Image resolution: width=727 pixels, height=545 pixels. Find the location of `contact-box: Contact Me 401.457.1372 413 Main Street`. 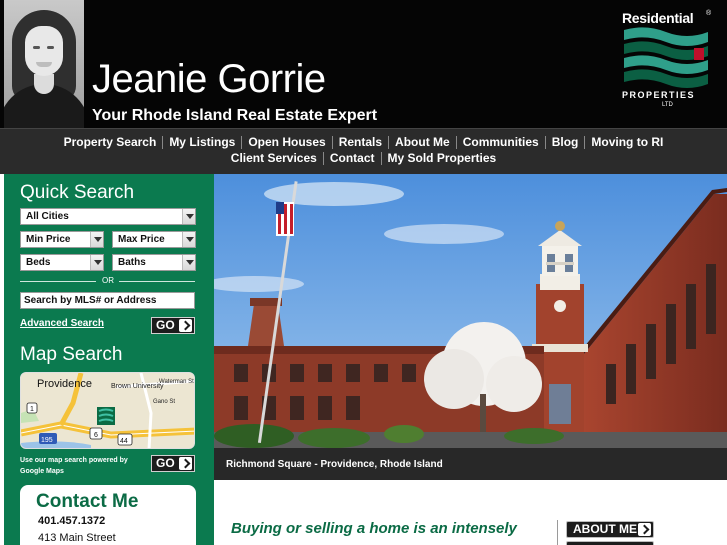

contact-box: Contact Me 401.457.1372 413 Main Street is located at coordinates (108, 515).